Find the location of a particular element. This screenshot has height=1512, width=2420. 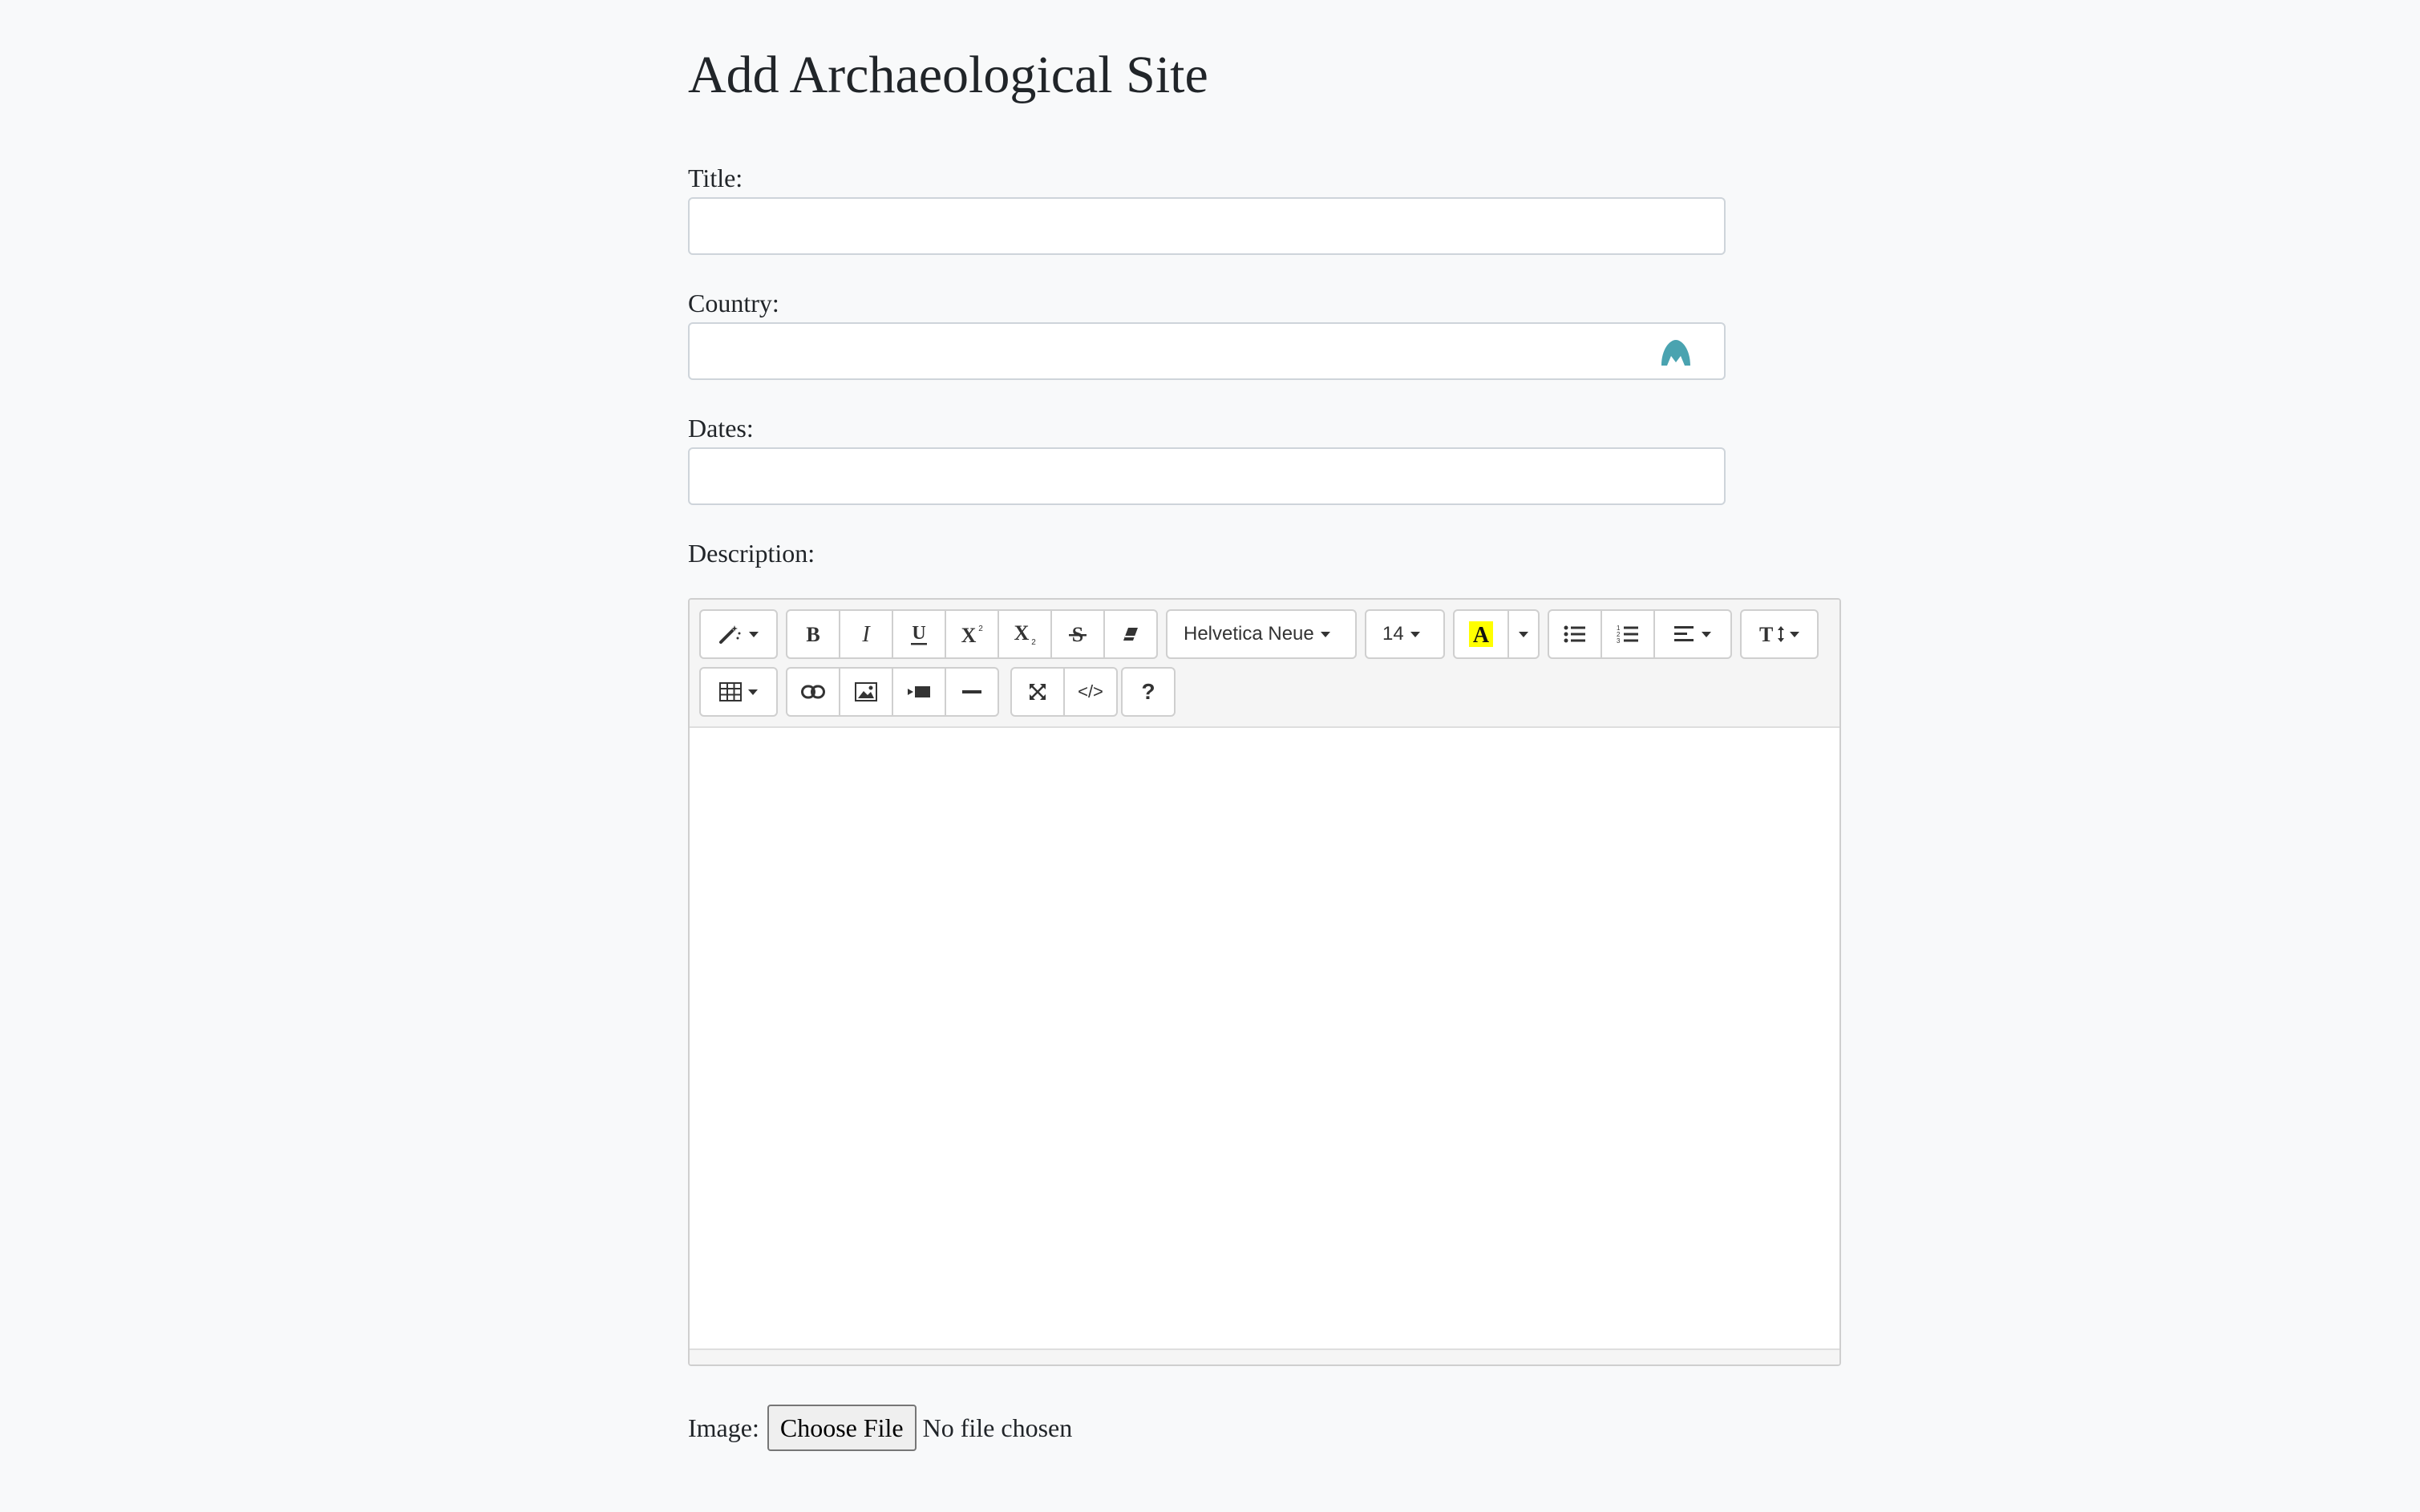

table-group is located at coordinates (739, 692).